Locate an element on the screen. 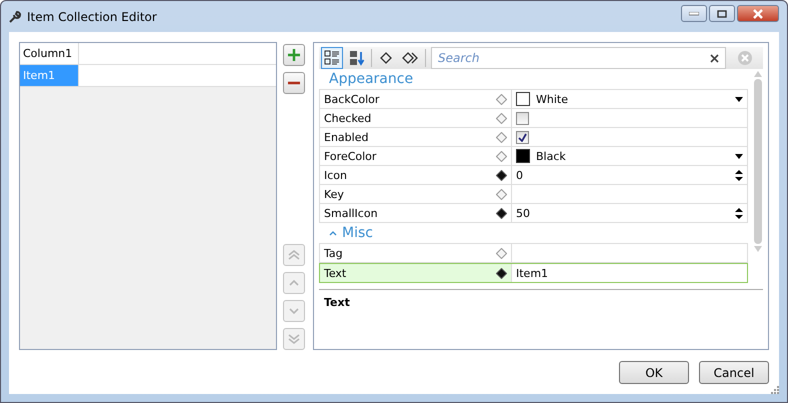 The height and width of the screenshot is (403, 788). move-down-button is located at coordinates (294, 311).